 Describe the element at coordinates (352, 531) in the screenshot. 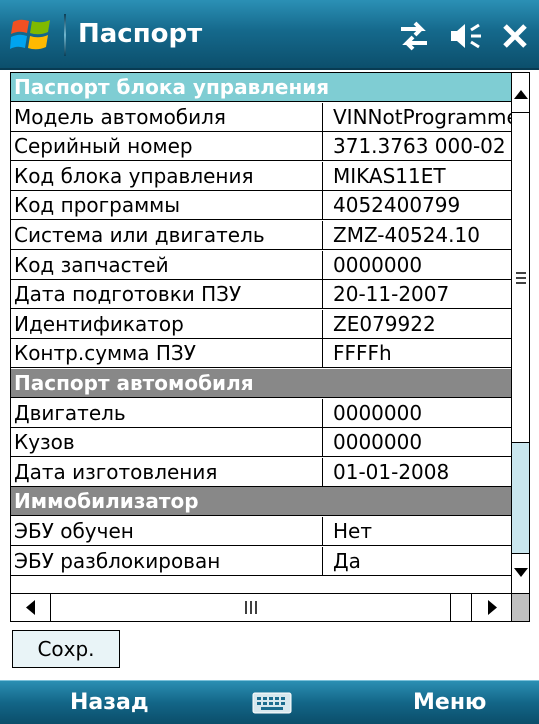

I see `field-value: Нет` at that location.